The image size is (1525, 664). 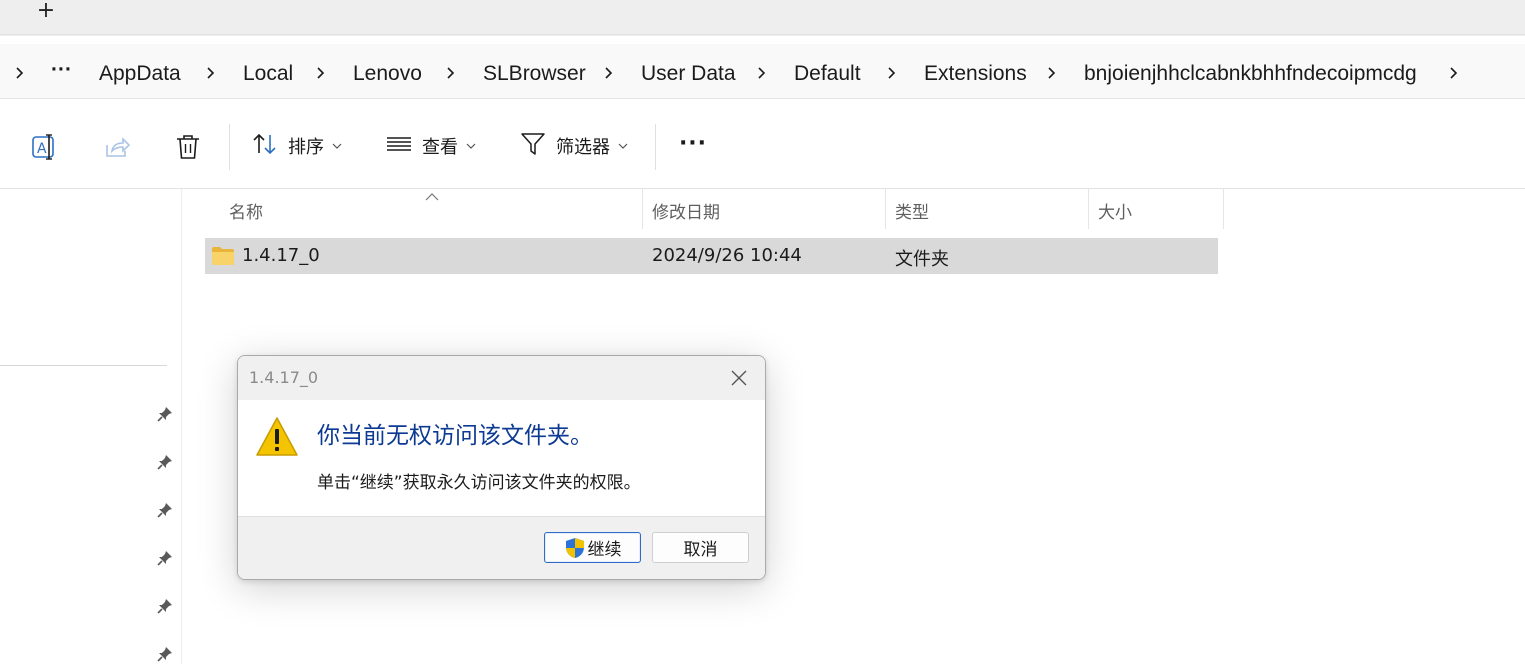 What do you see at coordinates (306, 147) in the screenshot?
I see `sort-label: 排序` at bounding box center [306, 147].